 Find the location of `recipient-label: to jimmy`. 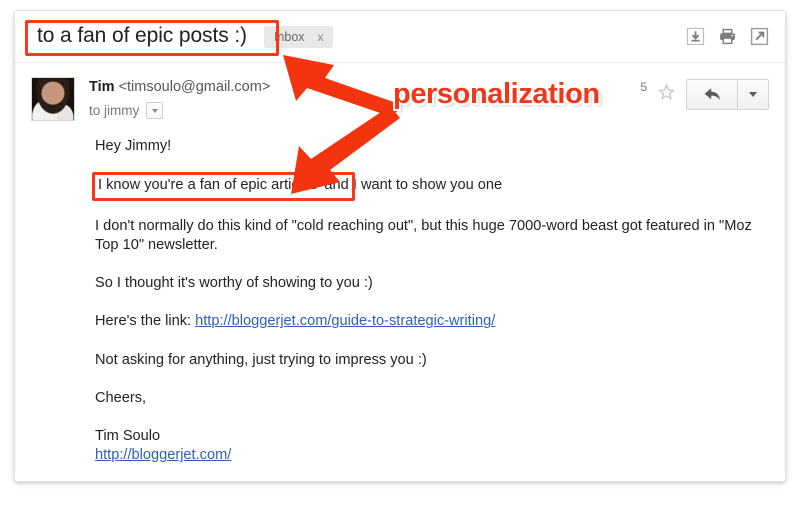

recipient-label: to jimmy is located at coordinates (114, 110).